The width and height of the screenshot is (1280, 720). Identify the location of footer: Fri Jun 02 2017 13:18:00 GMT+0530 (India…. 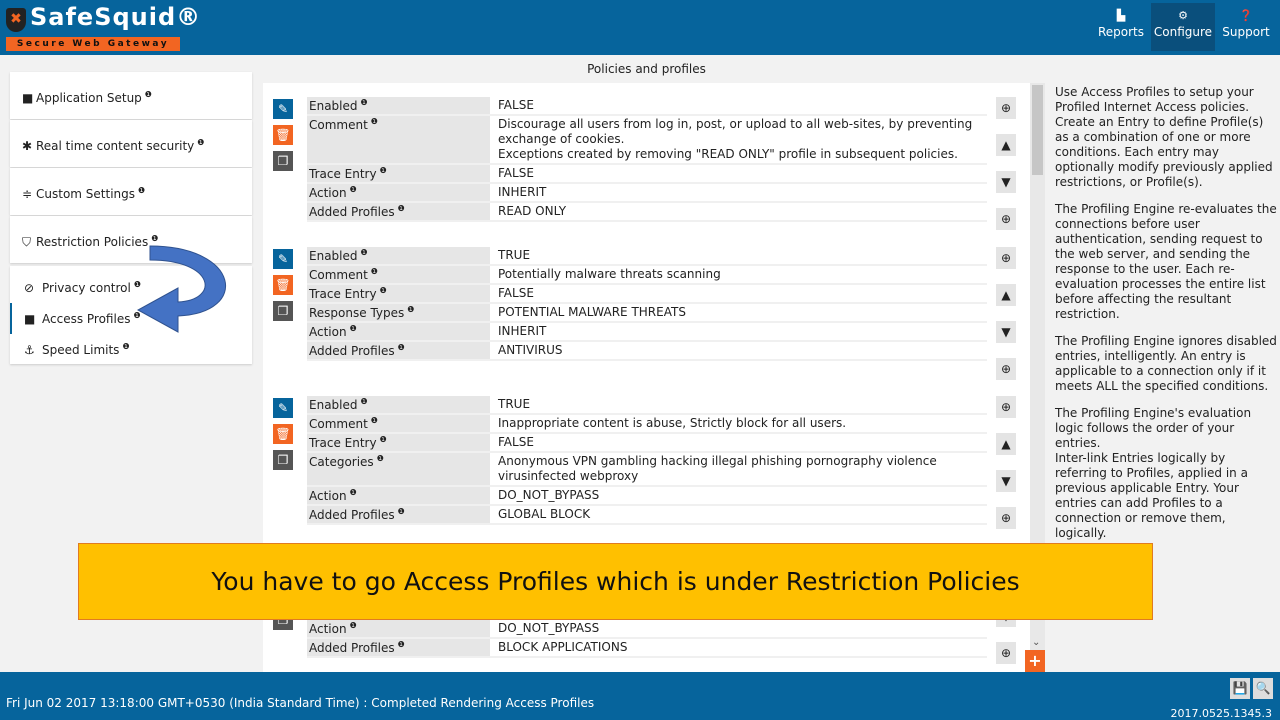
(640, 696).